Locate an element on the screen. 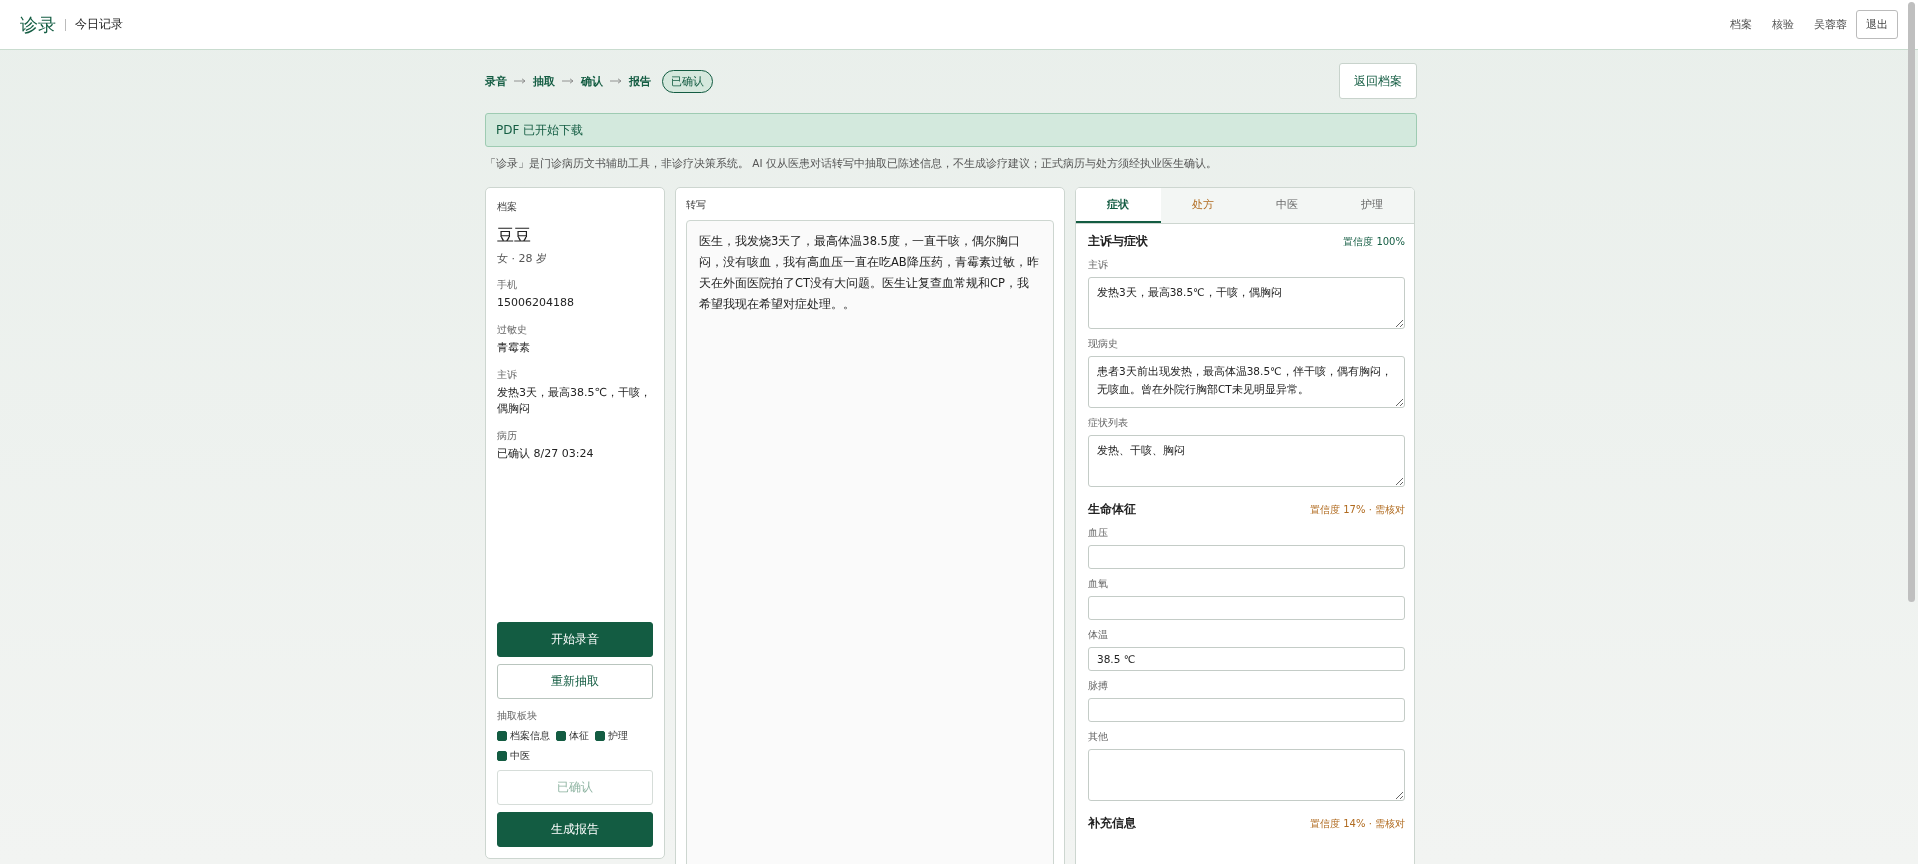  field-value: 青霉素 is located at coordinates (514, 347).